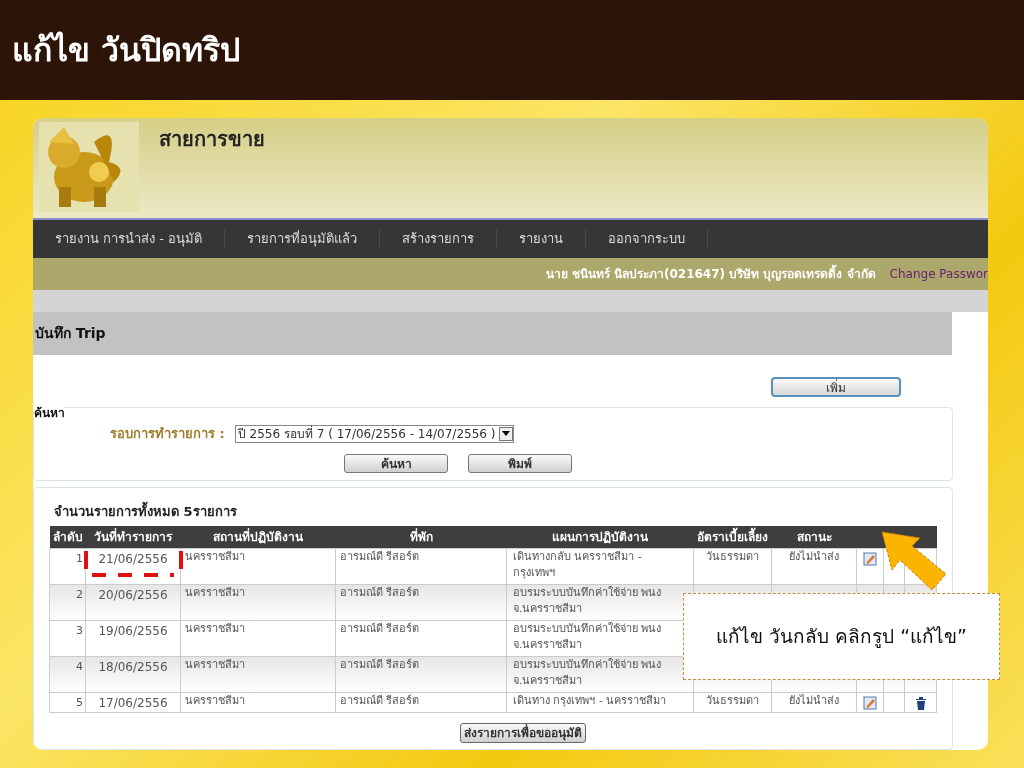 Image resolution: width=1024 pixels, height=768 pixels. Describe the element at coordinates (732, 537) in the screenshot. I see `column-header: อัตราเบี้ยเลี้ยง` at that location.